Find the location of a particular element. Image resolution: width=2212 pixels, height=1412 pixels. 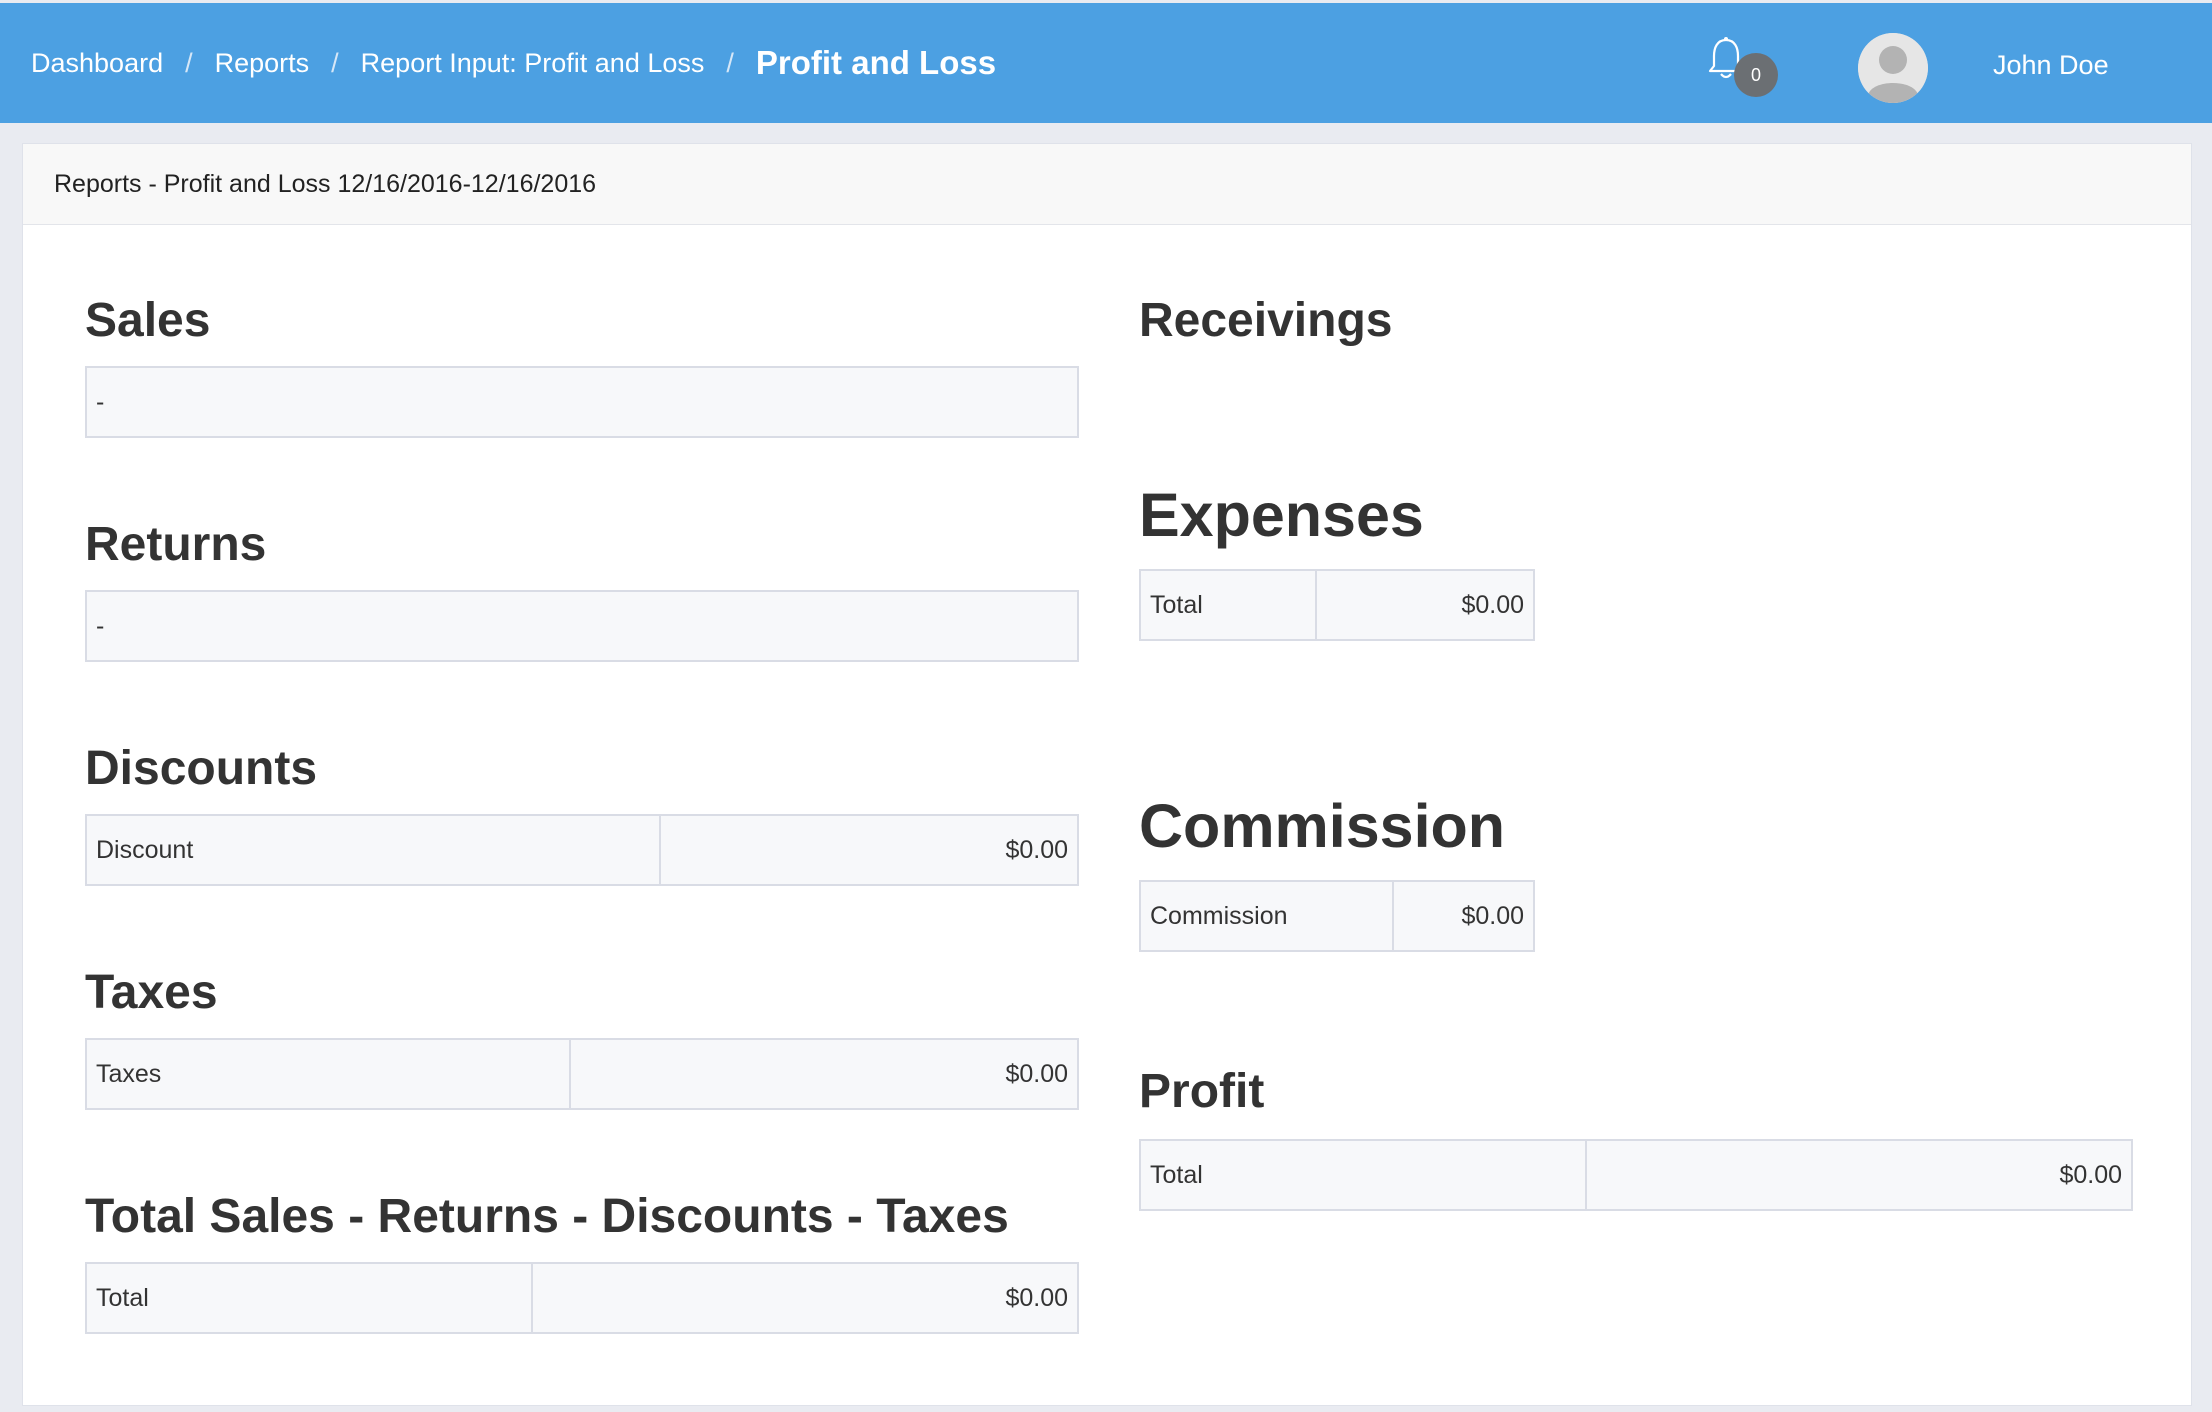

expenses-title: Expenses is located at coordinates (1281, 515).